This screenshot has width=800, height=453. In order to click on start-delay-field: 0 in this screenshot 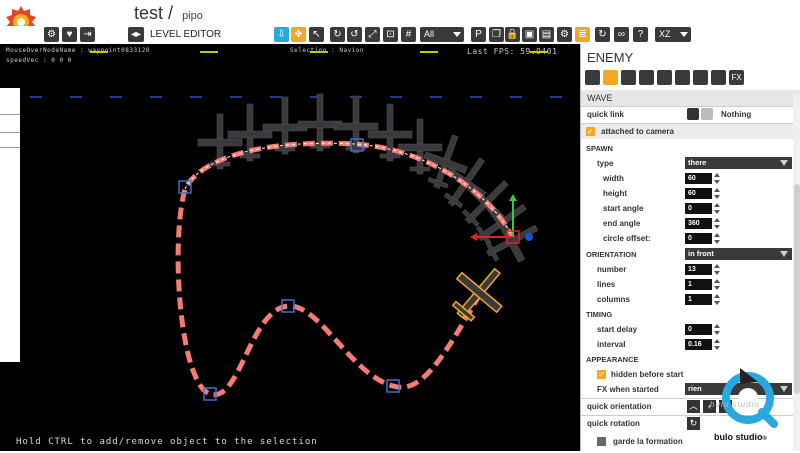, I will do `click(698, 329)`.